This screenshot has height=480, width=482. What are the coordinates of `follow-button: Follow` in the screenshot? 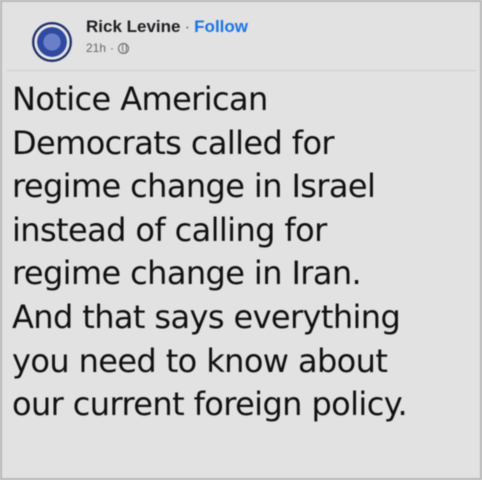 It's located at (221, 26).